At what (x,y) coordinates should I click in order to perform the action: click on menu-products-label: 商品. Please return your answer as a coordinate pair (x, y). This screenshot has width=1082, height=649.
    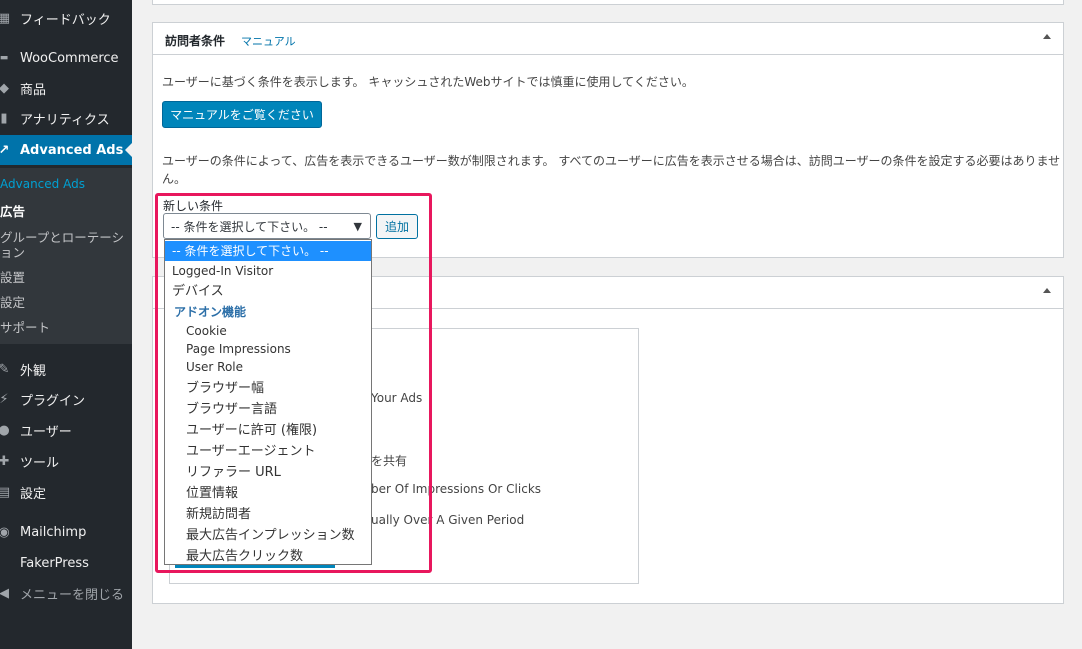
    Looking at the image, I should click on (33, 90).